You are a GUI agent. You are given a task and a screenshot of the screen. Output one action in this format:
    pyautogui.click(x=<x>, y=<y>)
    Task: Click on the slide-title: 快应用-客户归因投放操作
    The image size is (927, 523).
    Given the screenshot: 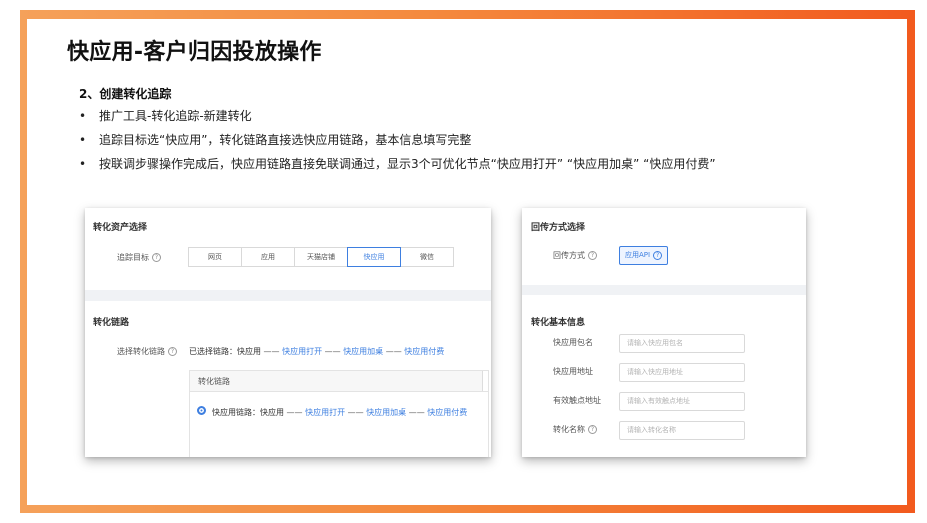 What is the action you would take?
    pyautogui.click(x=194, y=52)
    